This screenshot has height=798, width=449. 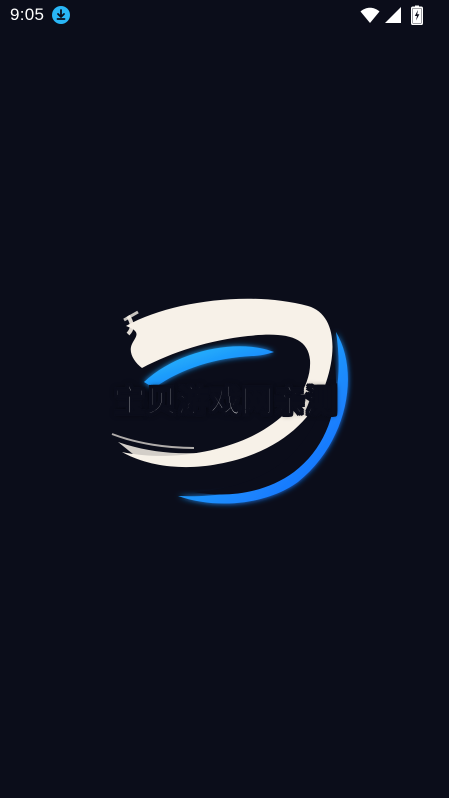 I want to click on status-time: 9:05, so click(x=27, y=14).